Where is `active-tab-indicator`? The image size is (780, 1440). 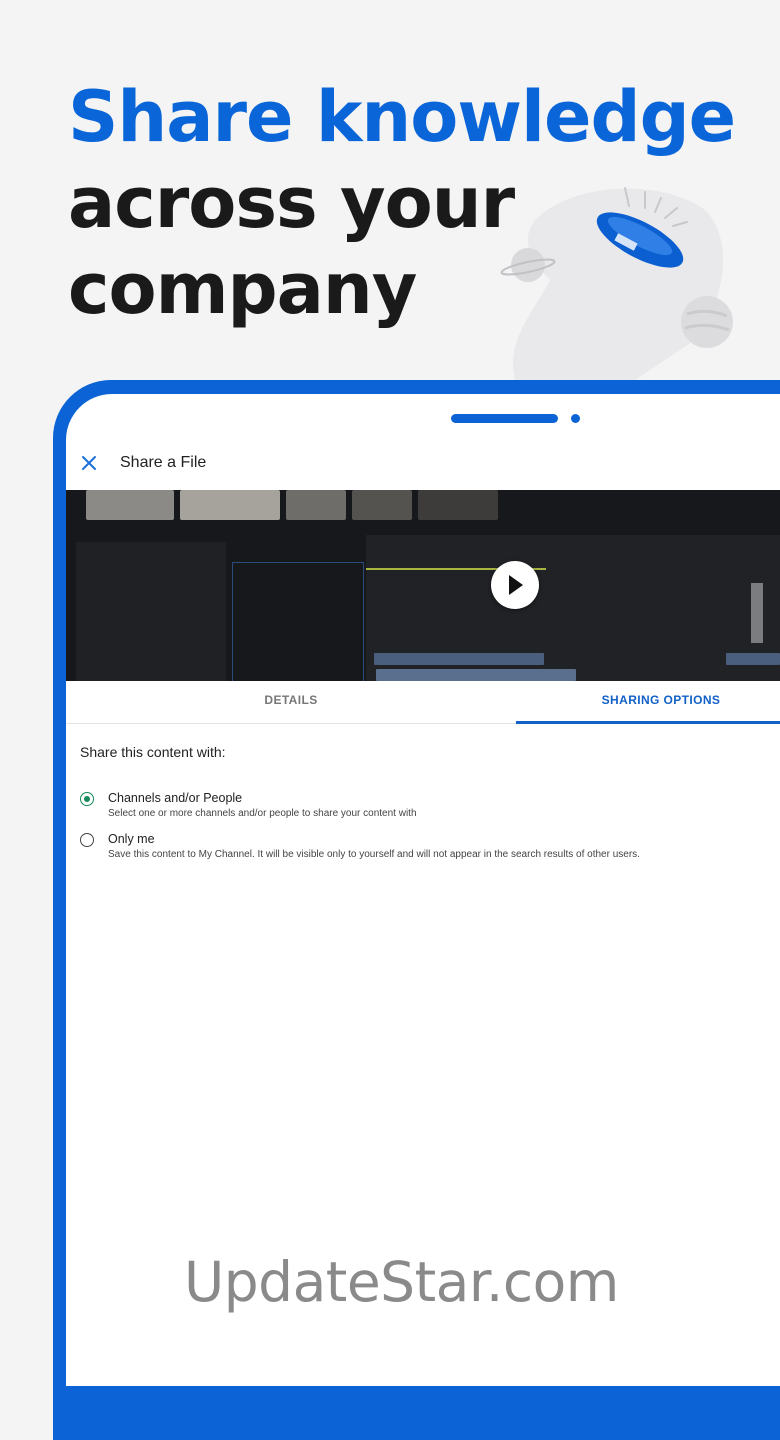 active-tab-indicator is located at coordinates (648, 722).